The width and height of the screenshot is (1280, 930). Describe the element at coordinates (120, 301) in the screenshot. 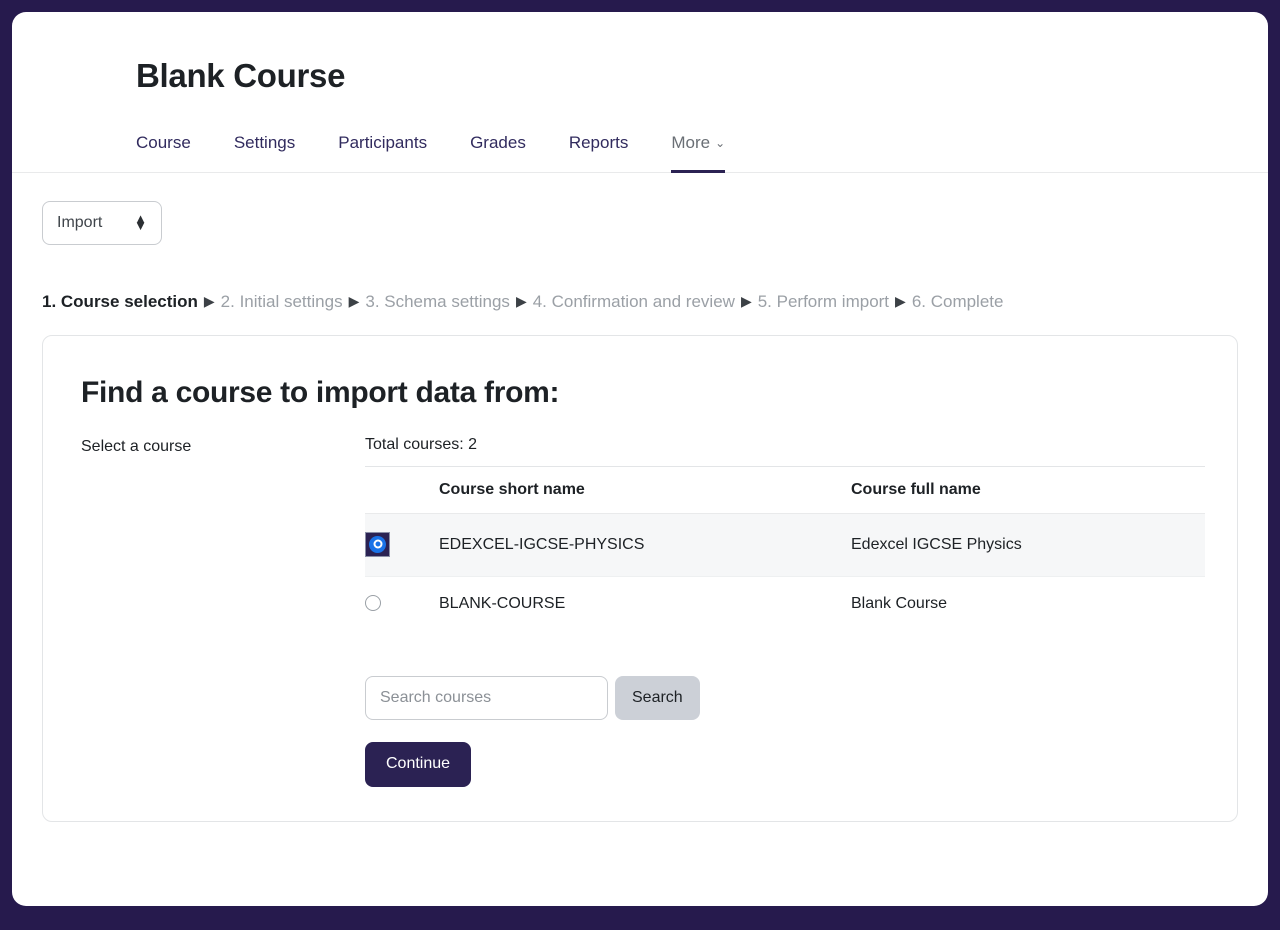

I see `step-1: 1. Course selection` at that location.